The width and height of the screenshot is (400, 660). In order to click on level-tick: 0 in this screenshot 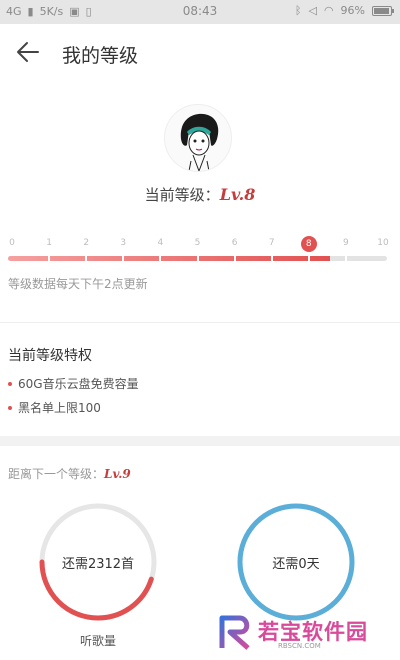, I will do `click(12, 243)`.